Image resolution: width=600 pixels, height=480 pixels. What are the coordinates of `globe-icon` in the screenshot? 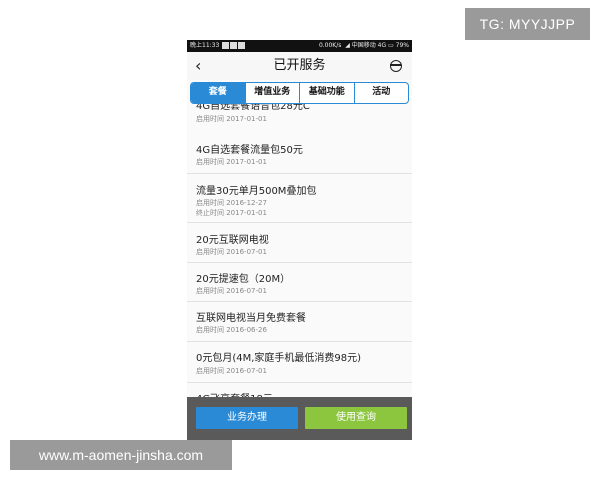 It's located at (396, 66).